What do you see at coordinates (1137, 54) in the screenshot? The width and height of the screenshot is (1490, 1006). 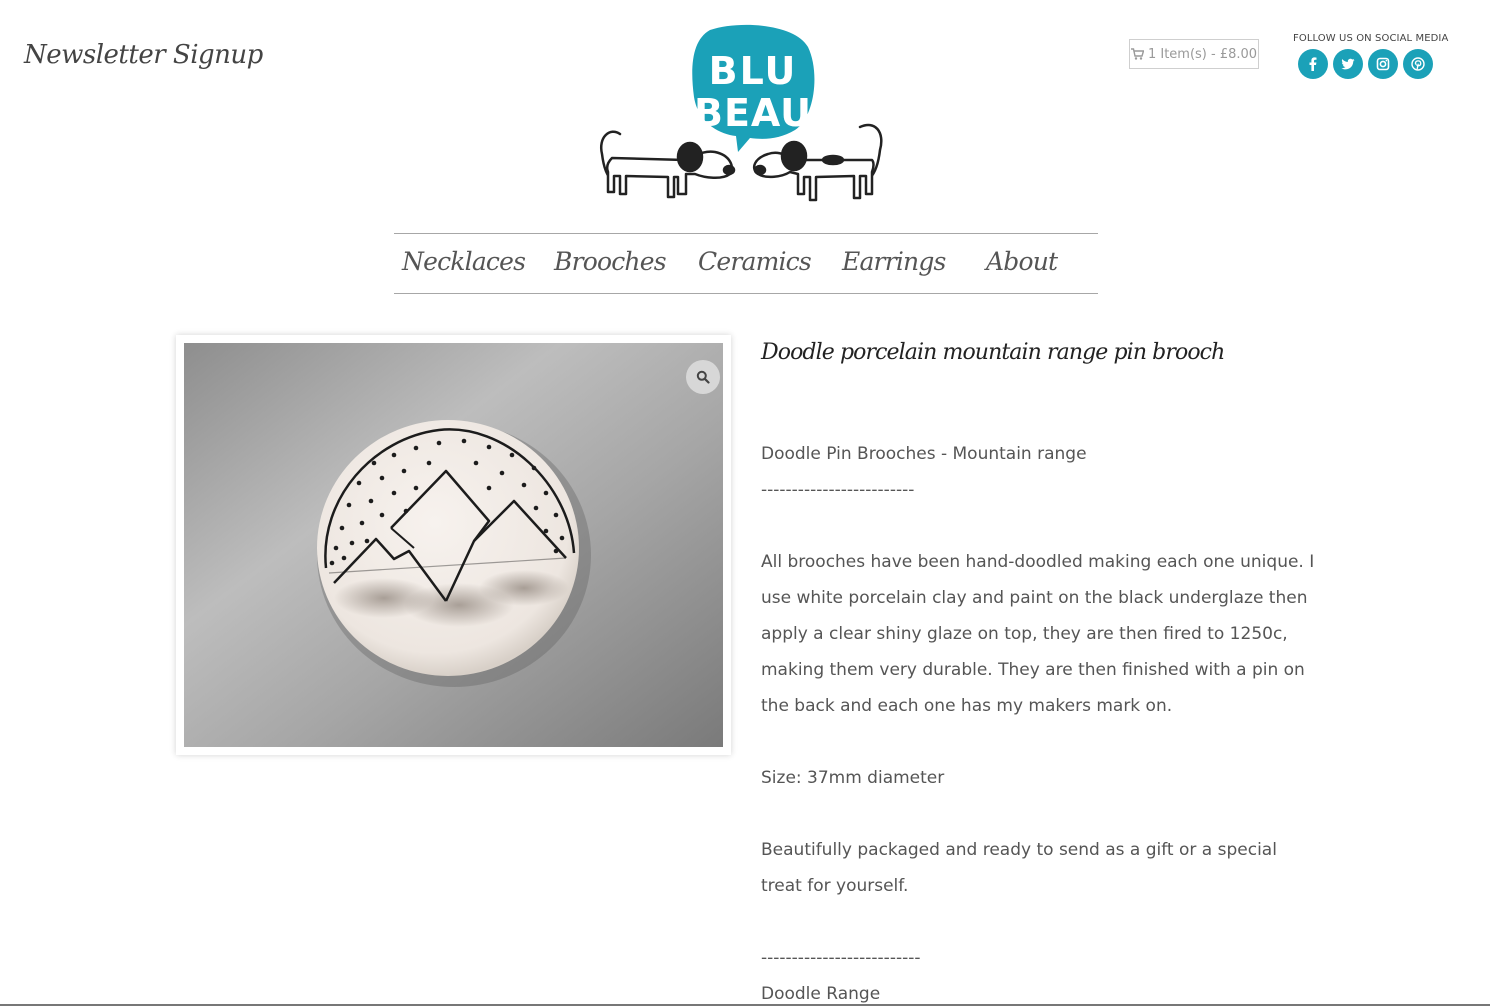 I see `shopping-cart-icon` at bounding box center [1137, 54].